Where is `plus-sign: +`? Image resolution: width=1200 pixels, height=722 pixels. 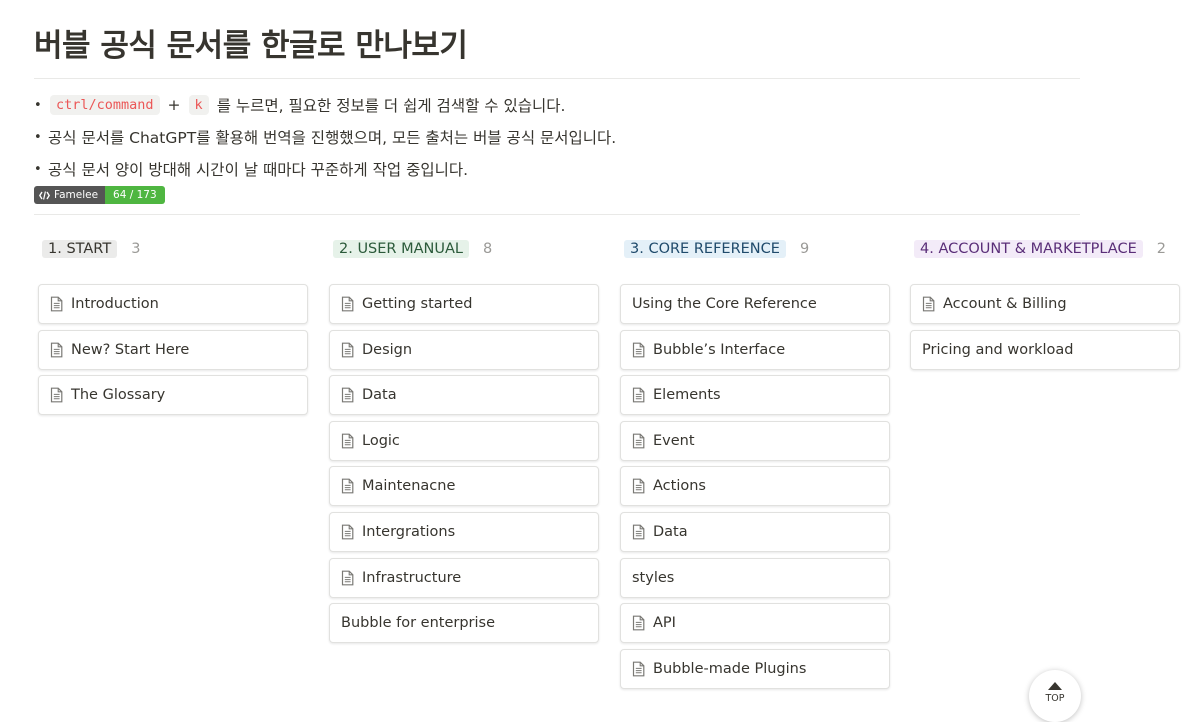
plus-sign: + is located at coordinates (174, 105).